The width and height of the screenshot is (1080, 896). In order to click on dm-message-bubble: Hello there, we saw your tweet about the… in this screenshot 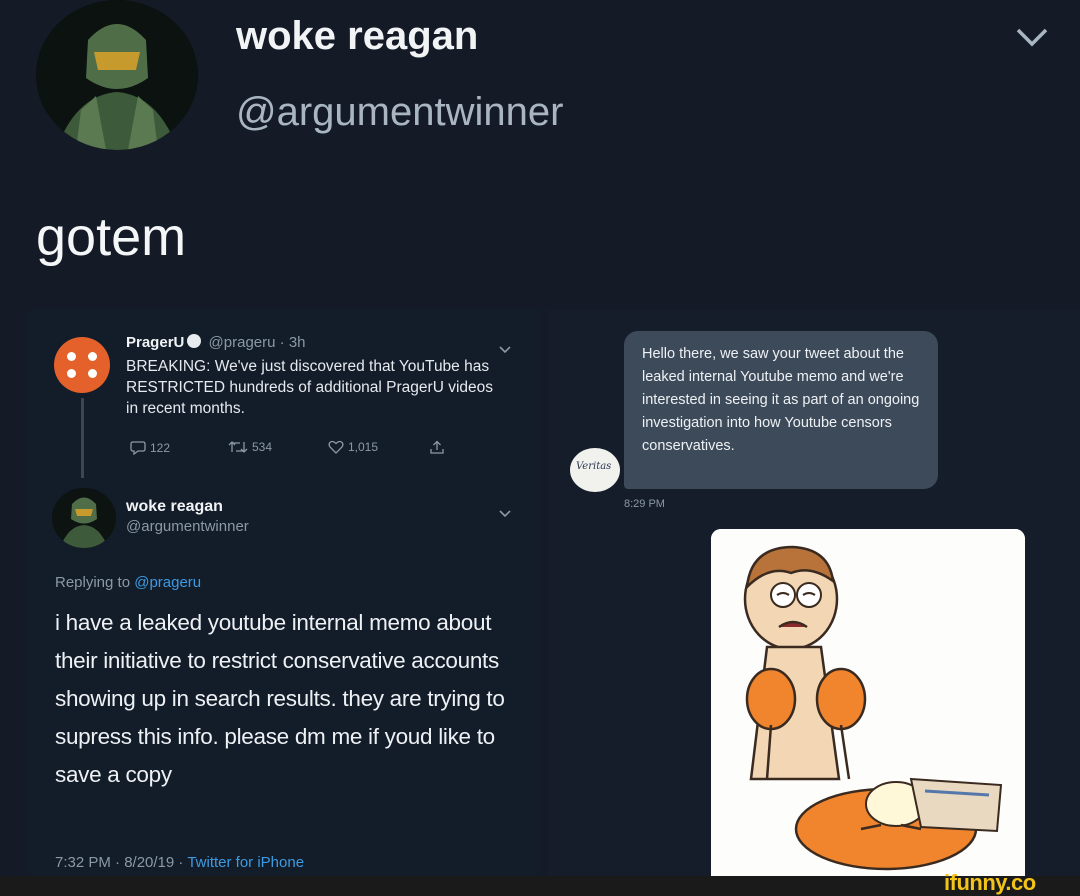, I will do `click(781, 410)`.